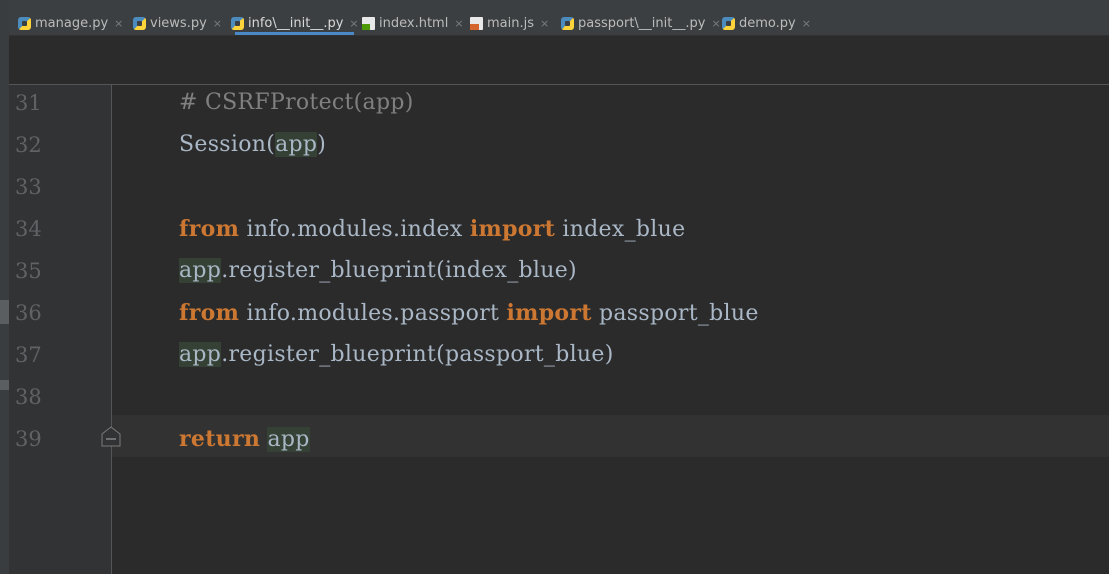 The height and width of the screenshot is (574, 1109). Describe the element at coordinates (111, 329) in the screenshot. I see `gutter-divider` at that location.